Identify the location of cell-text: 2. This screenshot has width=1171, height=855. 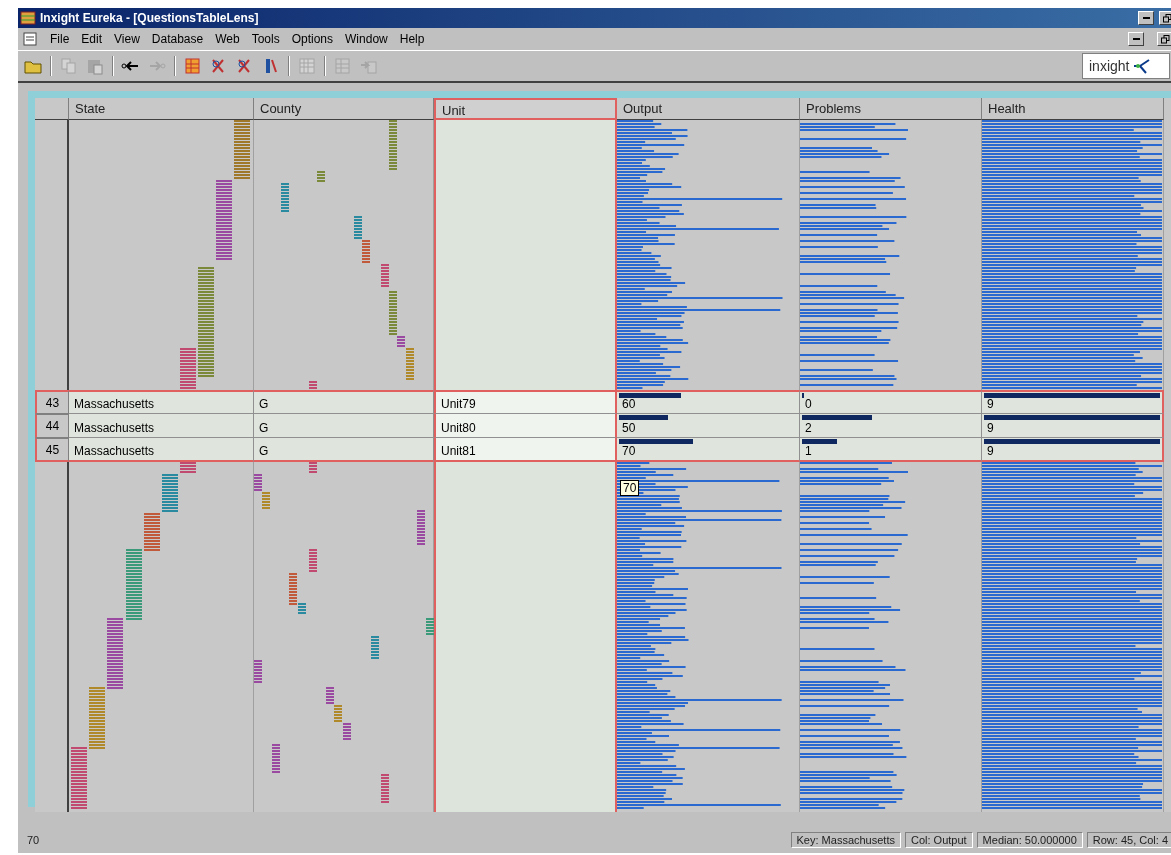
(808, 428).